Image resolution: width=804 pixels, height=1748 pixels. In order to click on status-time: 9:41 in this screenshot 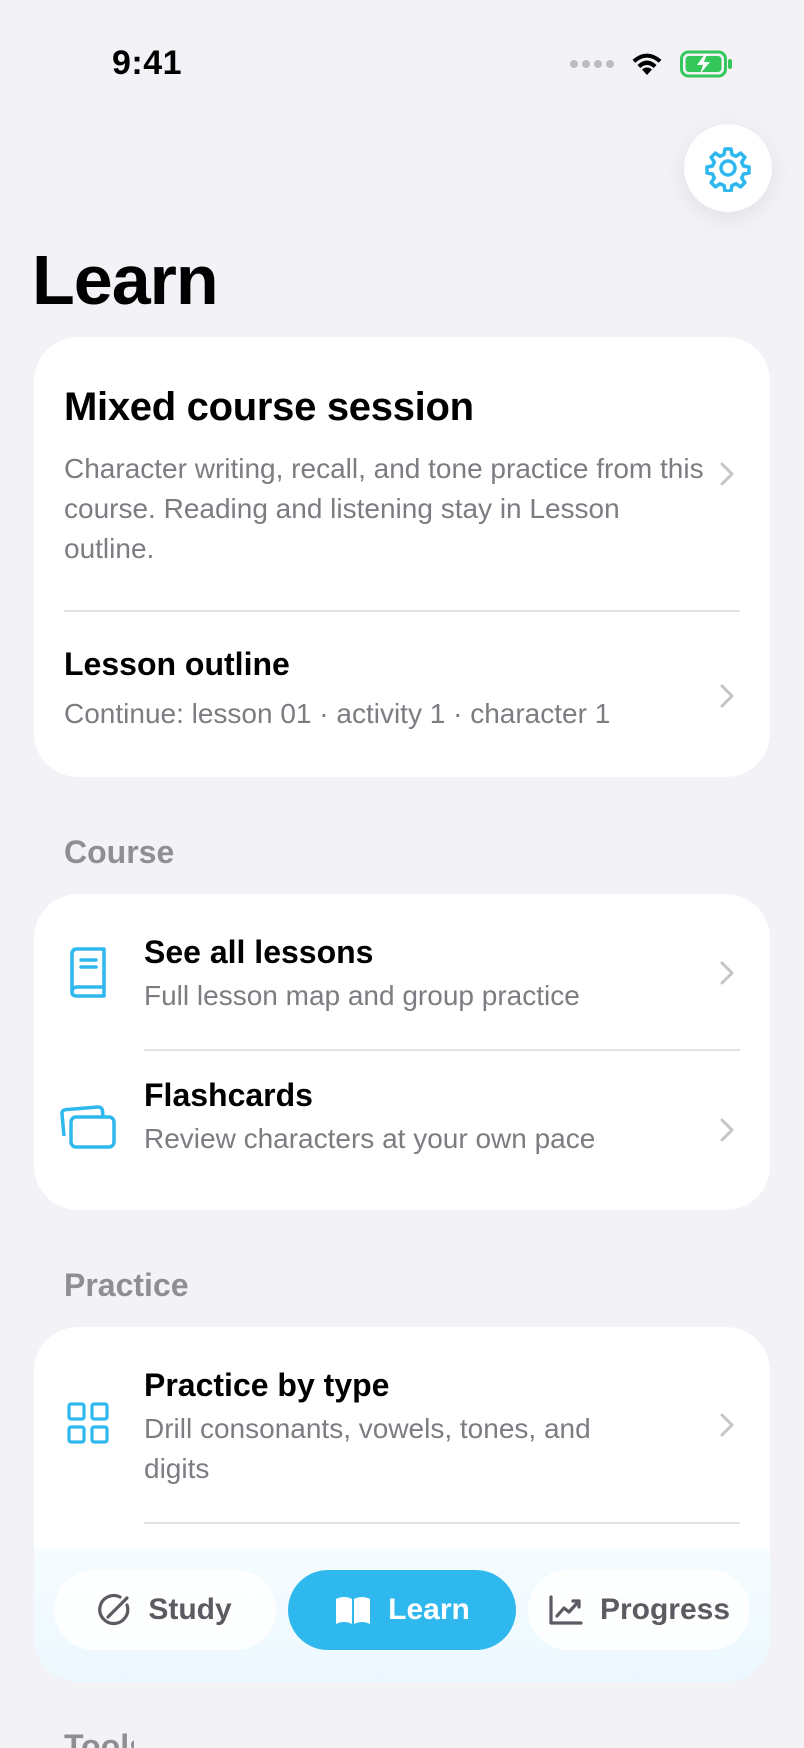, I will do `click(147, 63)`.